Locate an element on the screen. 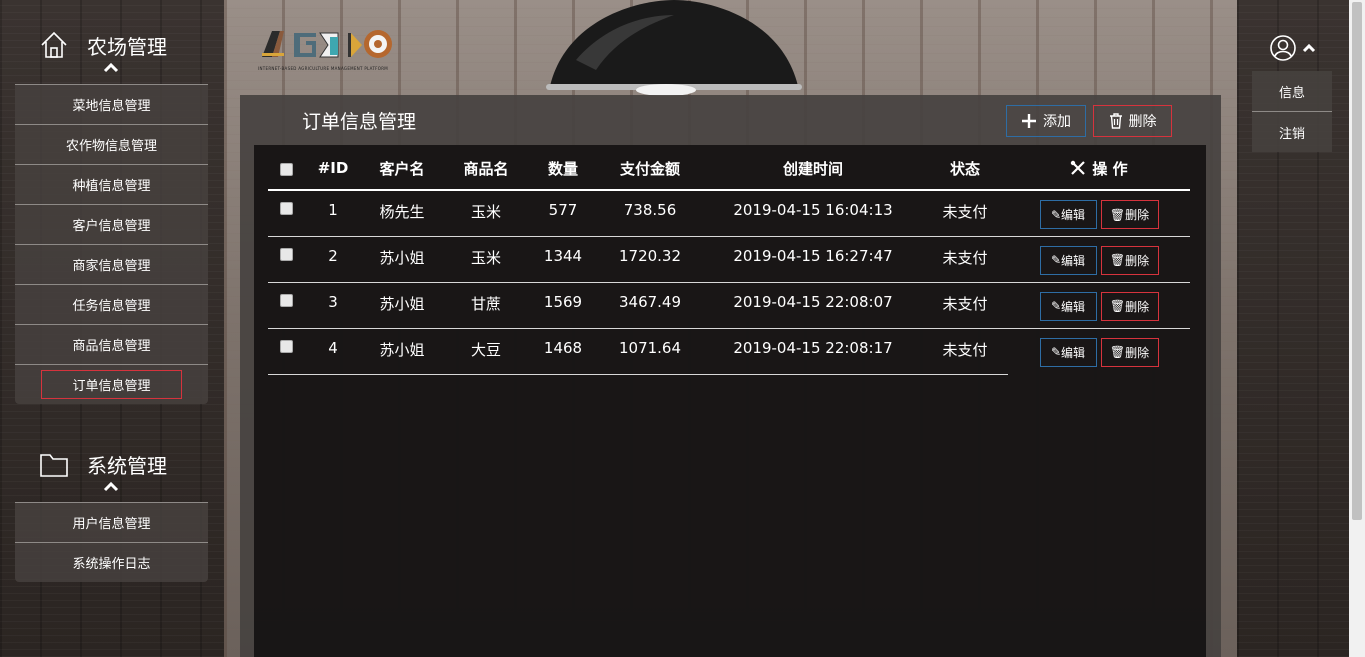  sidebar-item-task: 任务信息管理 is located at coordinates (111, 304).